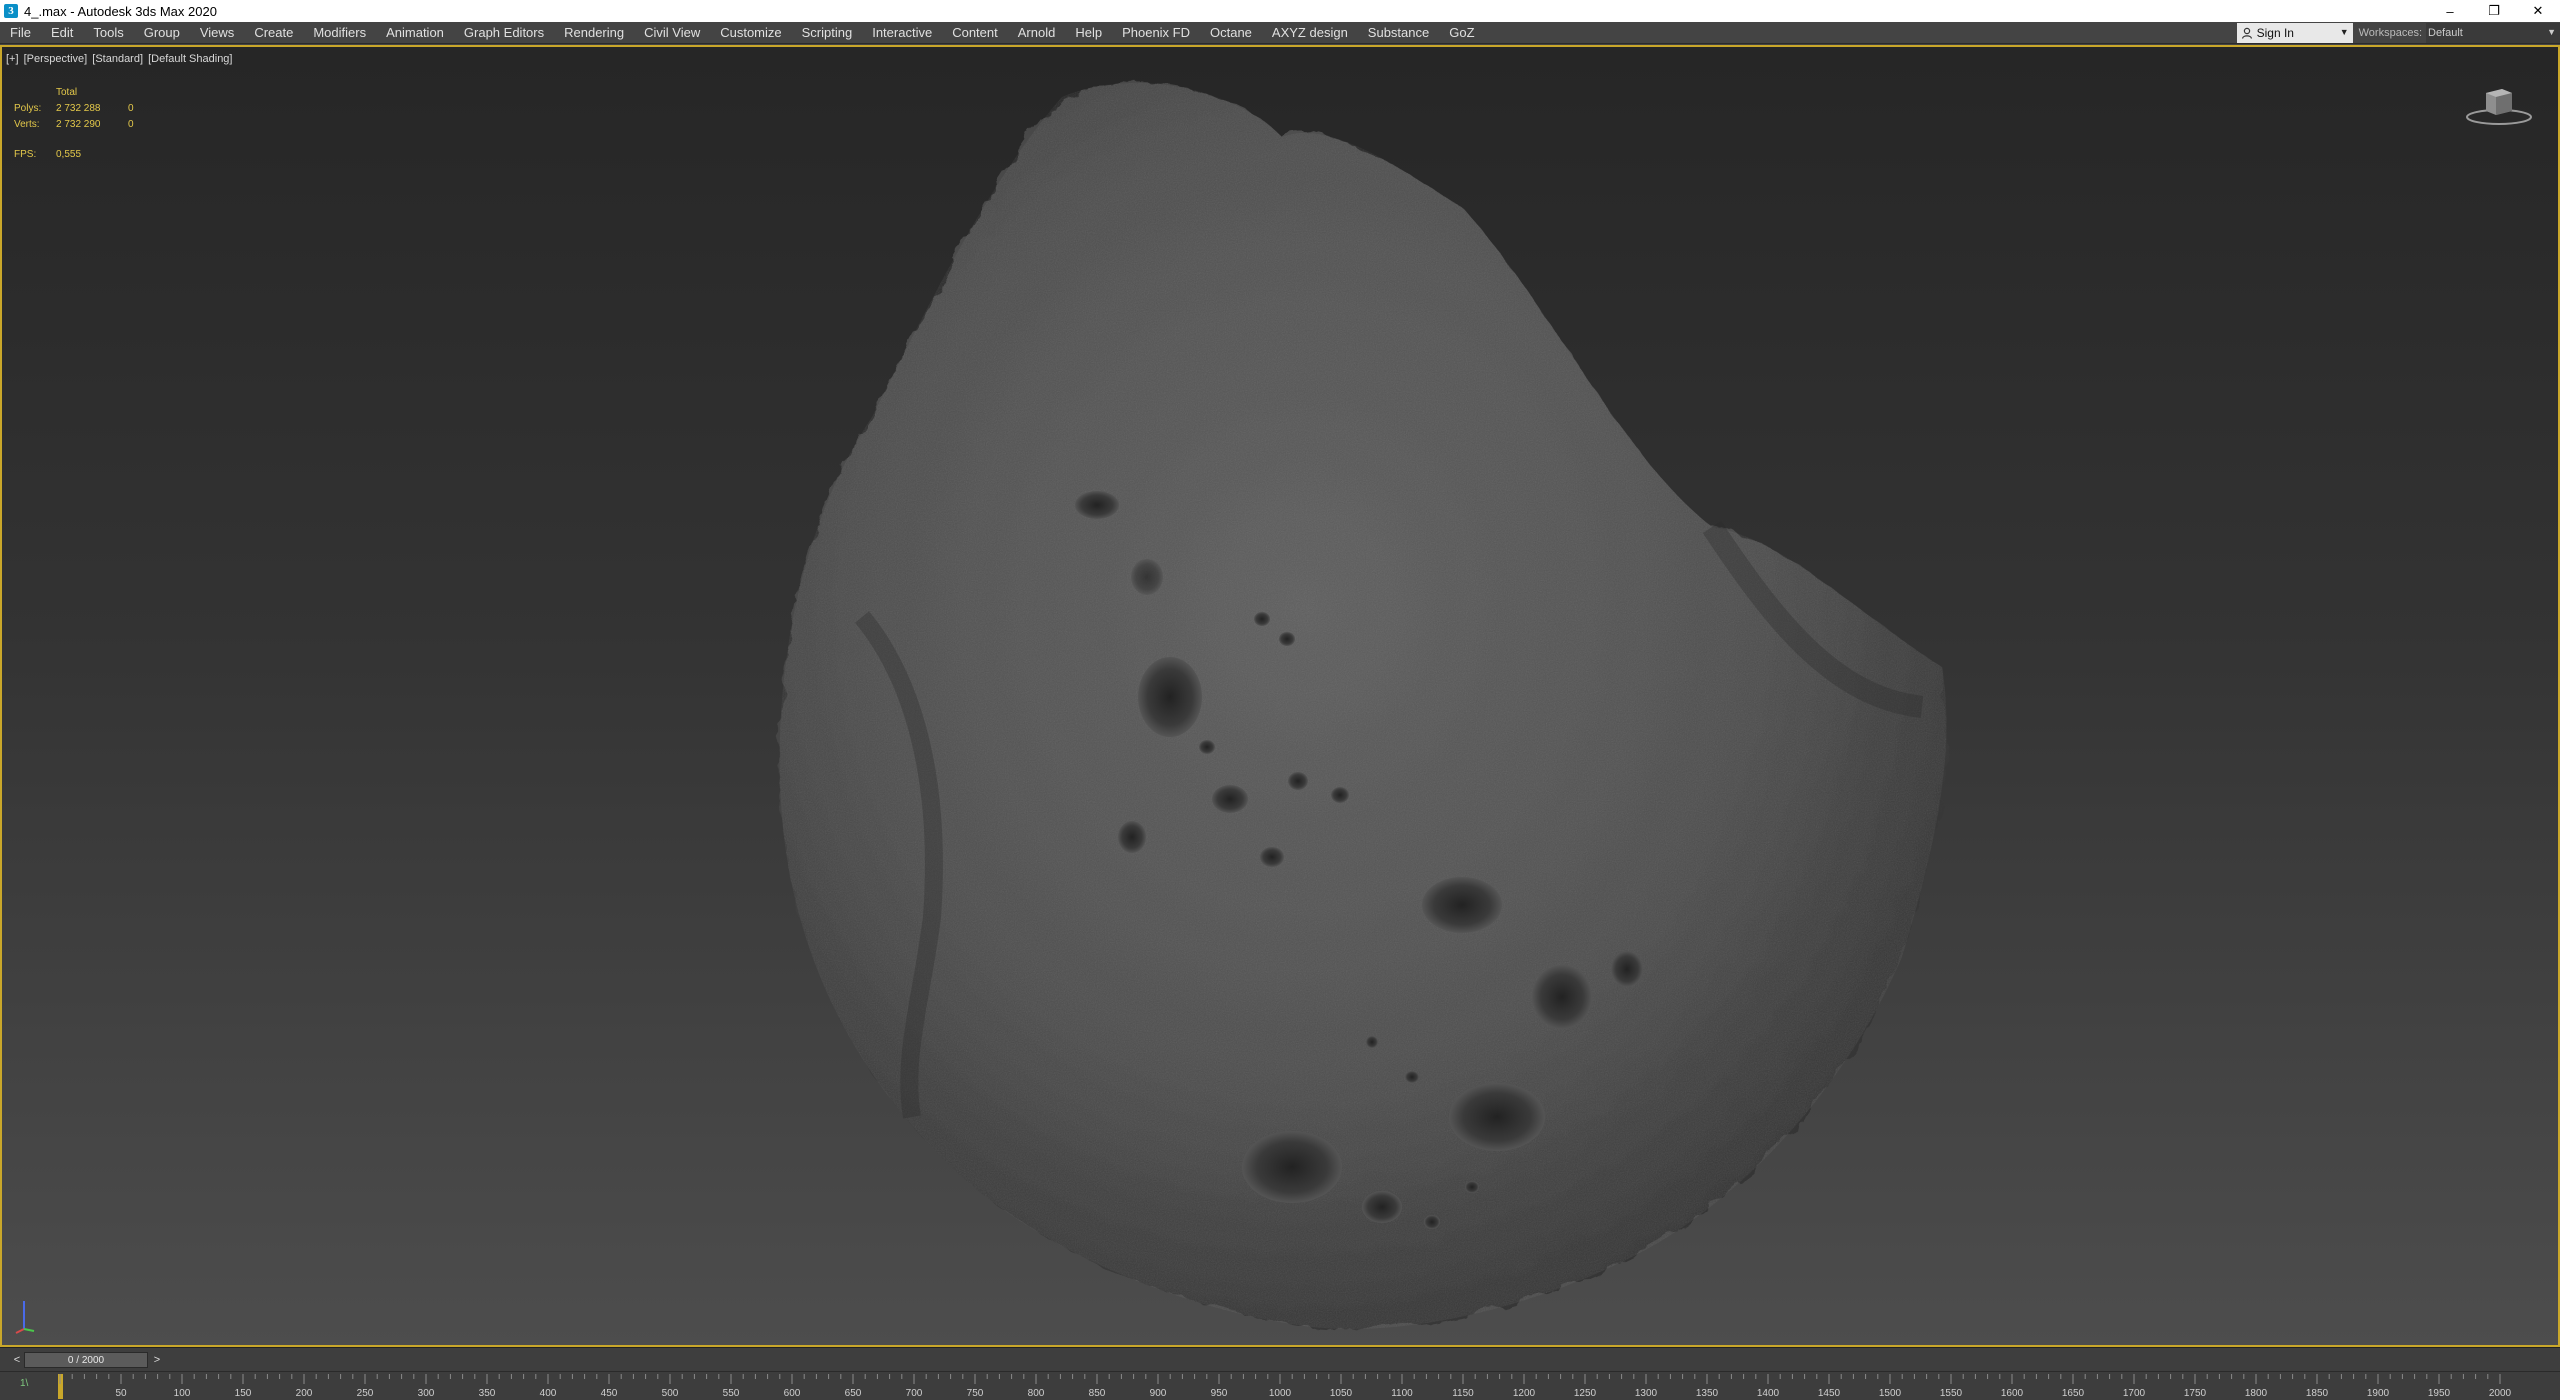 Image resolution: width=2560 pixels, height=1400 pixels. Describe the element at coordinates (120, 11) in the screenshot. I see `window-title: 4_.max - Autodesk 3ds Max 2020` at that location.